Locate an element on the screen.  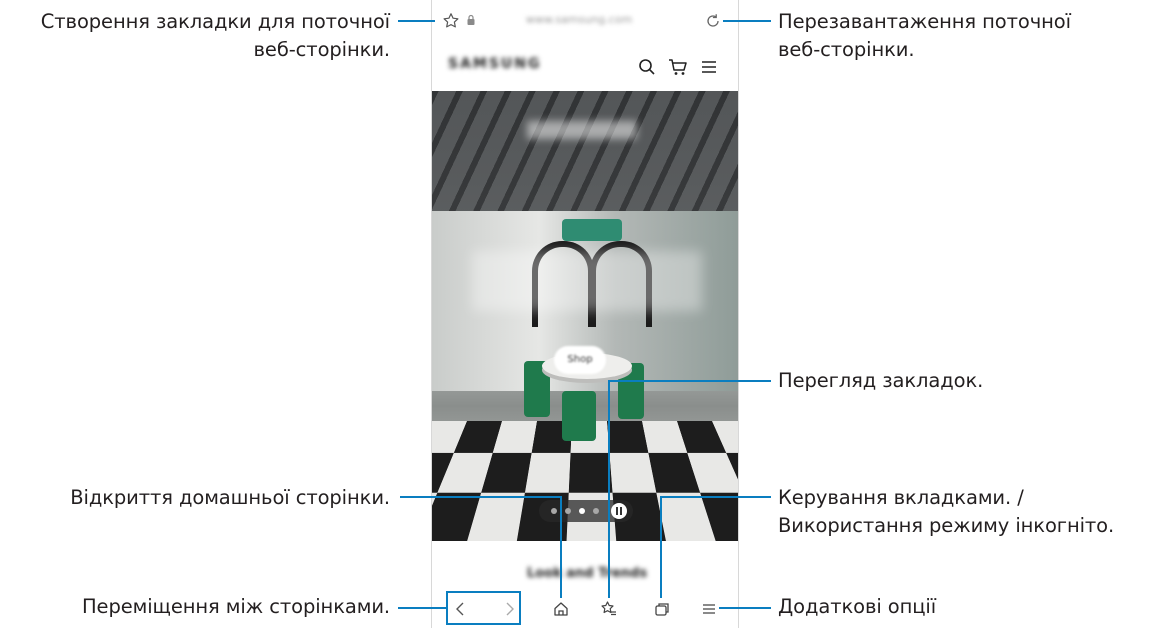
callout-bookmarks: Перегляд закладок. is located at coordinates (880, 381).